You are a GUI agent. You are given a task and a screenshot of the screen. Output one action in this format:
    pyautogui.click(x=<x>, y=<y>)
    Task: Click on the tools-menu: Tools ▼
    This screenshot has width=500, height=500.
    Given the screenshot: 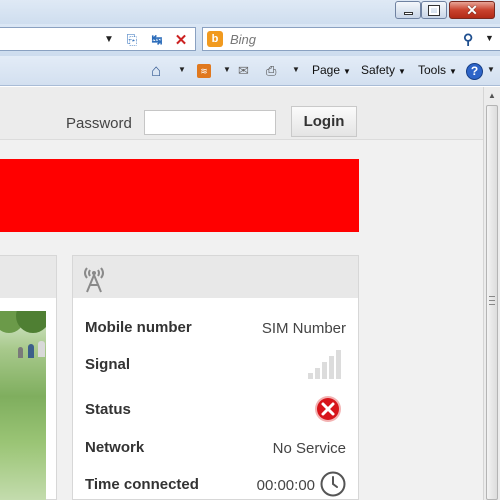 What is the action you would take?
    pyautogui.click(x=437, y=70)
    